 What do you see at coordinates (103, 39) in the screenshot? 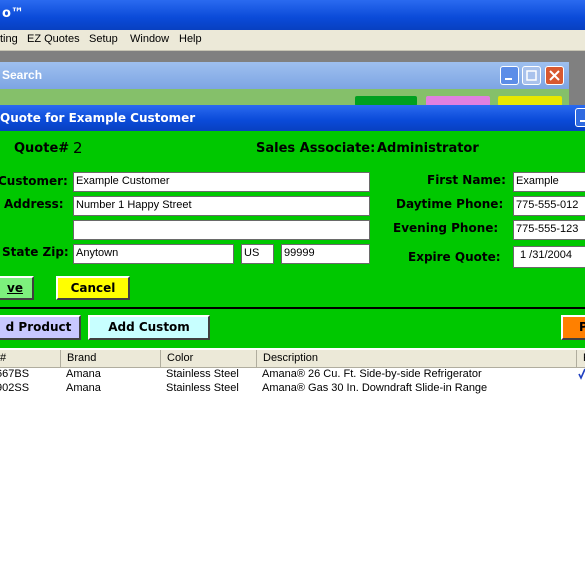
I see `menu-item-setup: Setup` at bounding box center [103, 39].